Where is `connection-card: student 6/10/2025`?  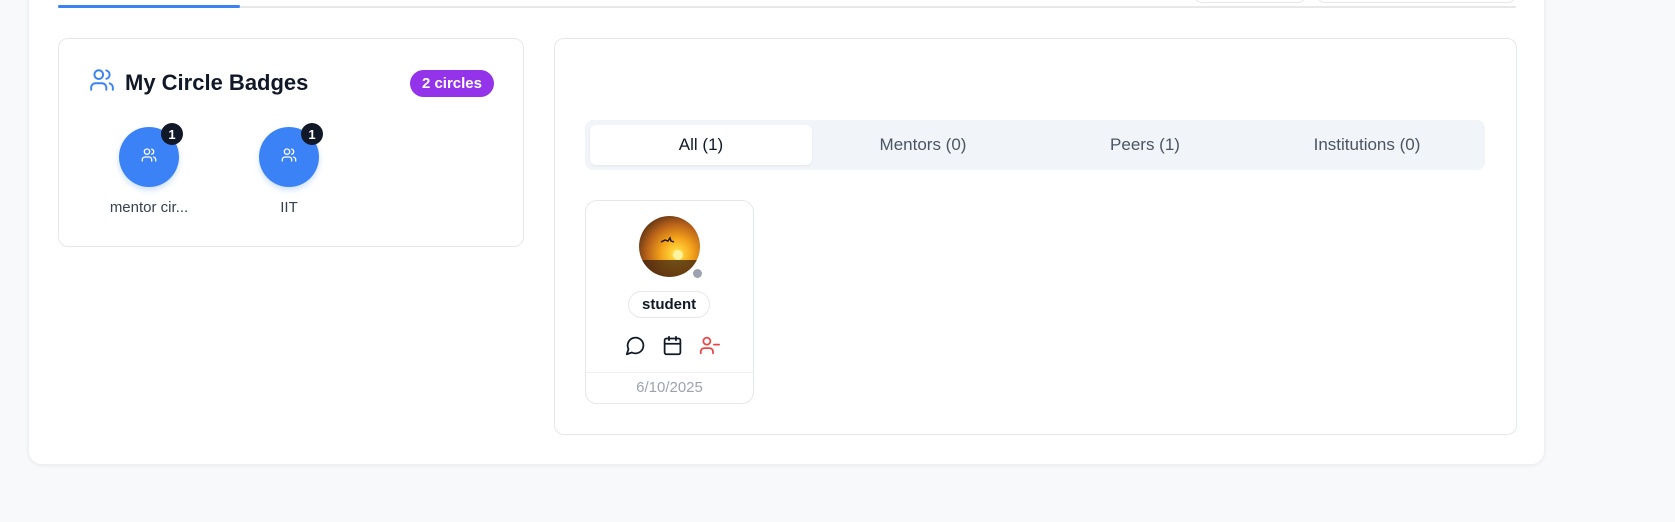 connection-card: student 6/10/2025 is located at coordinates (669, 302).